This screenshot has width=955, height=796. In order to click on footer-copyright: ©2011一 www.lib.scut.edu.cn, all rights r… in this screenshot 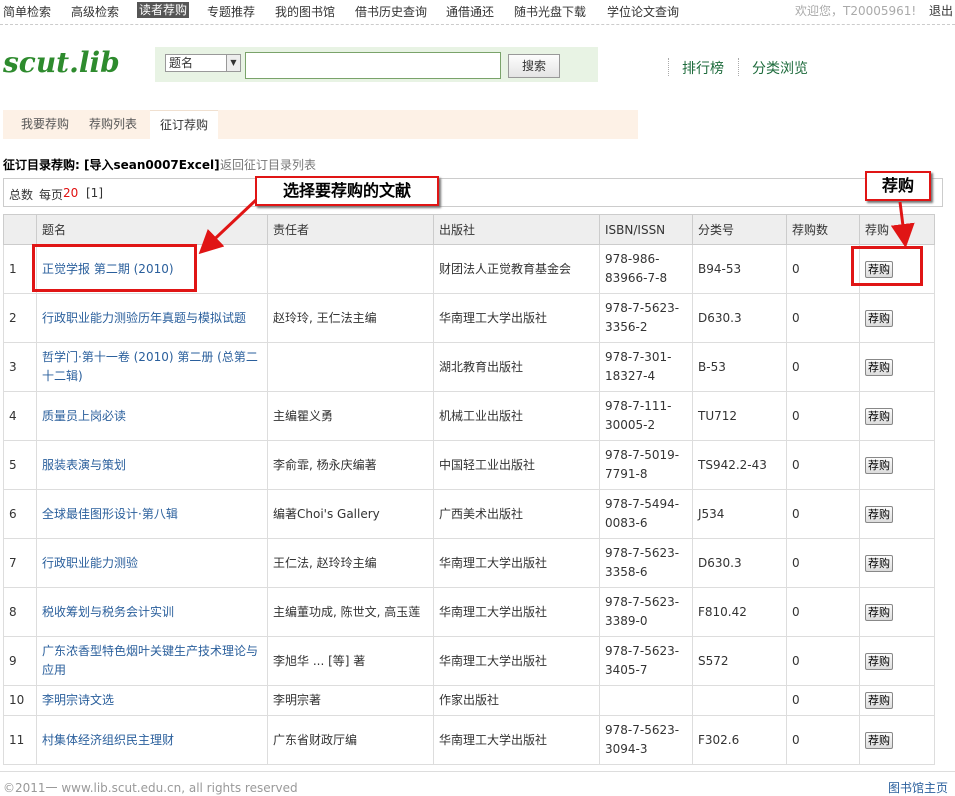, I will do `click(150, 788)`.